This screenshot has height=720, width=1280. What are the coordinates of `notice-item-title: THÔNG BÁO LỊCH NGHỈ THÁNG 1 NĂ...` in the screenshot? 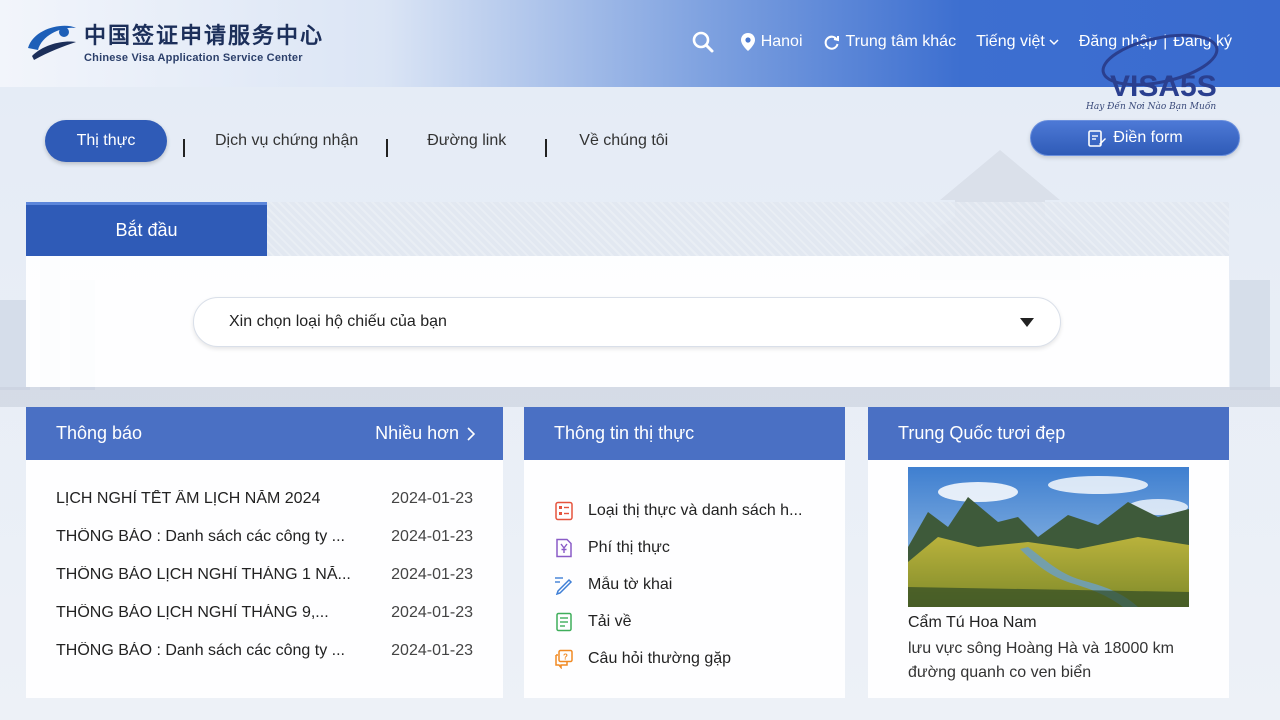 It's located at (203, 574).